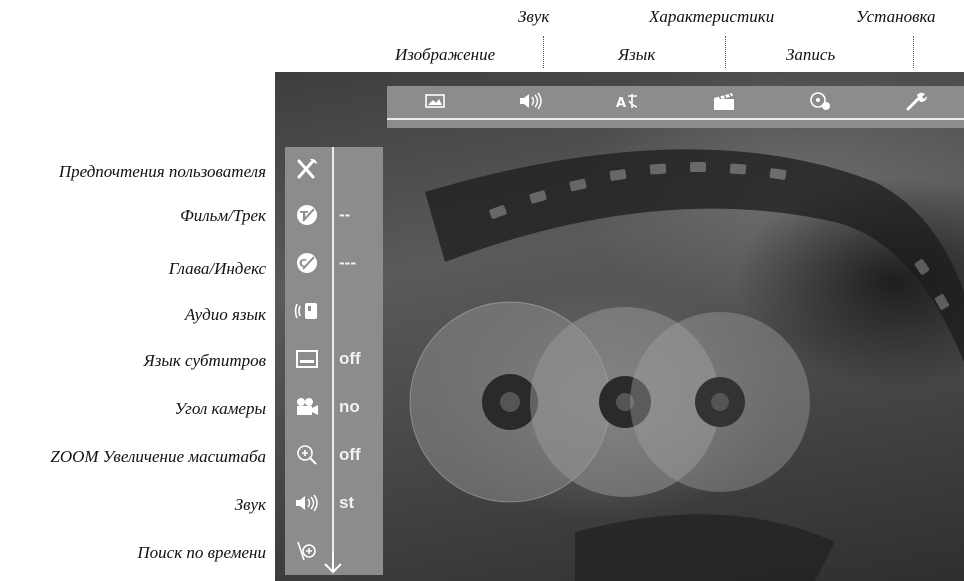 The height and width of the screenshot is (581, 964). Describe the element at coordinates (334, 168) in the screenshot. I see `menu-row-user-preferences` at that location.